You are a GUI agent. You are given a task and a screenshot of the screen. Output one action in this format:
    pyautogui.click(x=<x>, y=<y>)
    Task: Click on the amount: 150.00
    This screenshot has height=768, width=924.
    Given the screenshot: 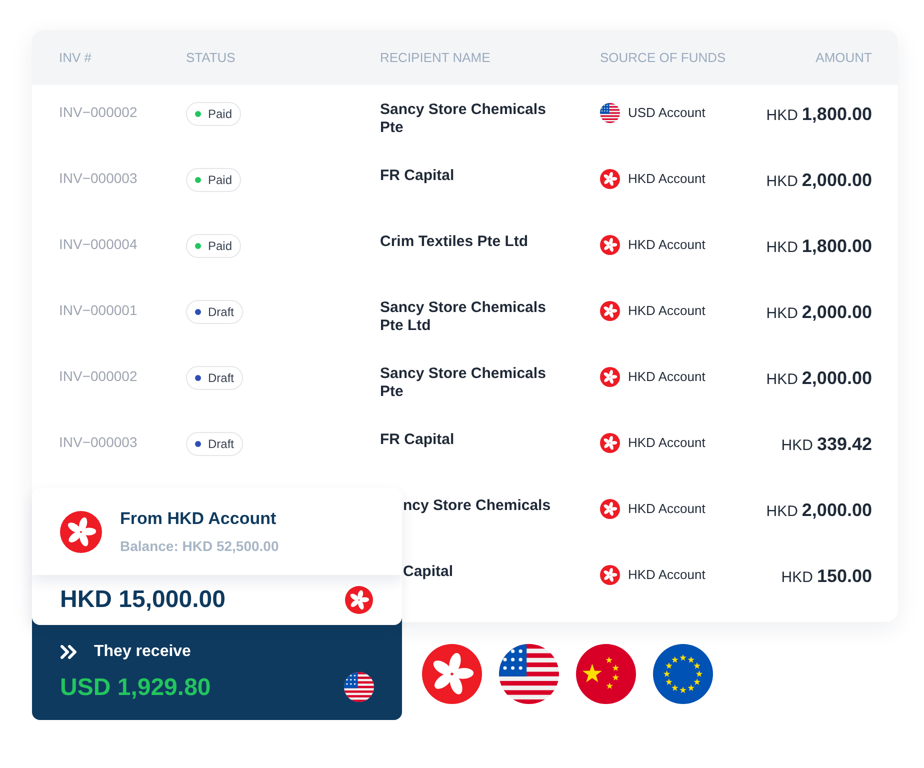 What is the action you would take?
    pyautogui.click(x=844, y=576)
    